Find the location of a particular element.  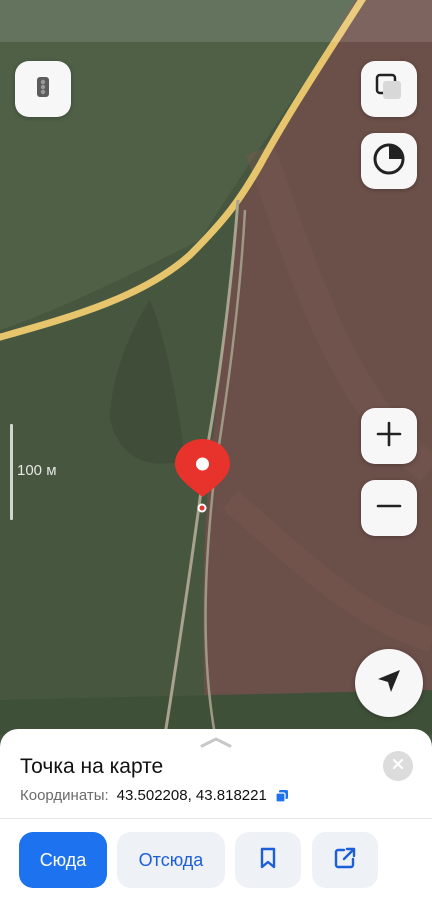

close-icon is located at coordinates (398, 766).